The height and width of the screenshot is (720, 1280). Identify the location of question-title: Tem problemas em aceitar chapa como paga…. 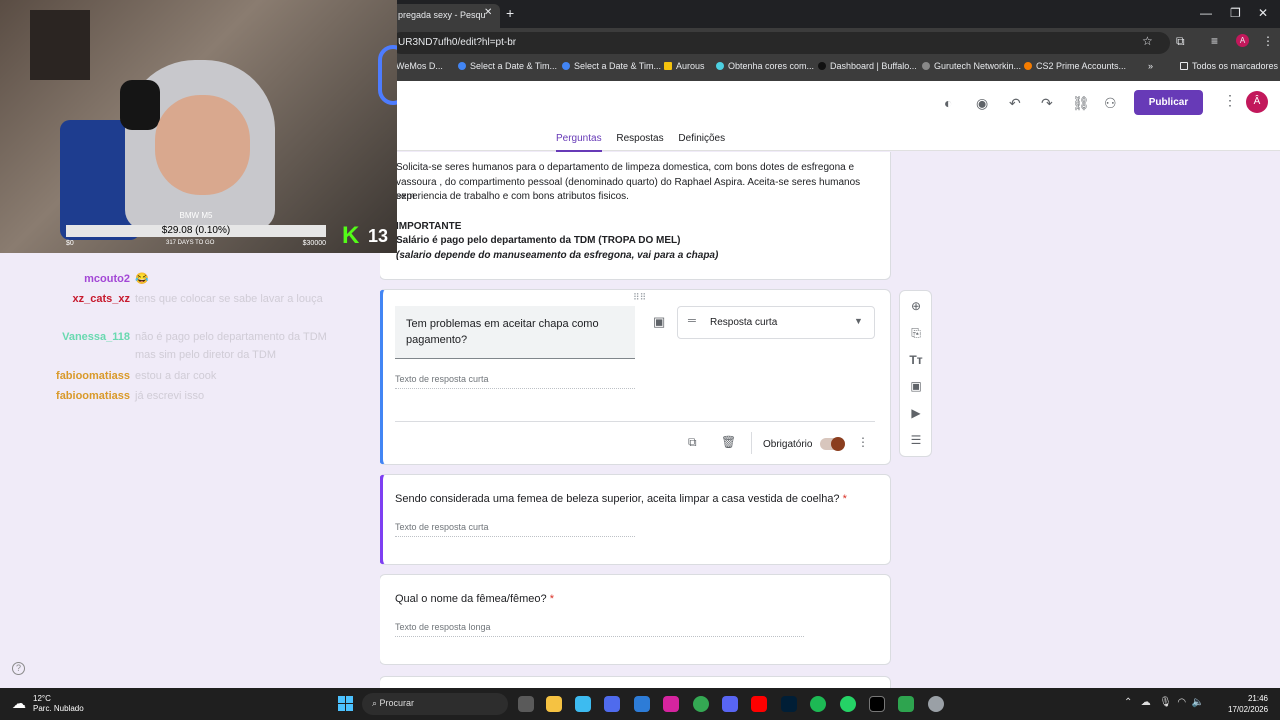
(502, 332).